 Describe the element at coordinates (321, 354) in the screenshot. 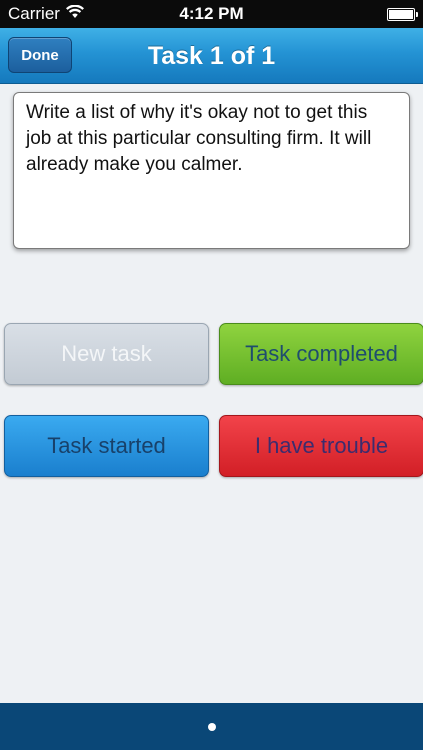

I see `task-completed-button: Task completed` at that location.